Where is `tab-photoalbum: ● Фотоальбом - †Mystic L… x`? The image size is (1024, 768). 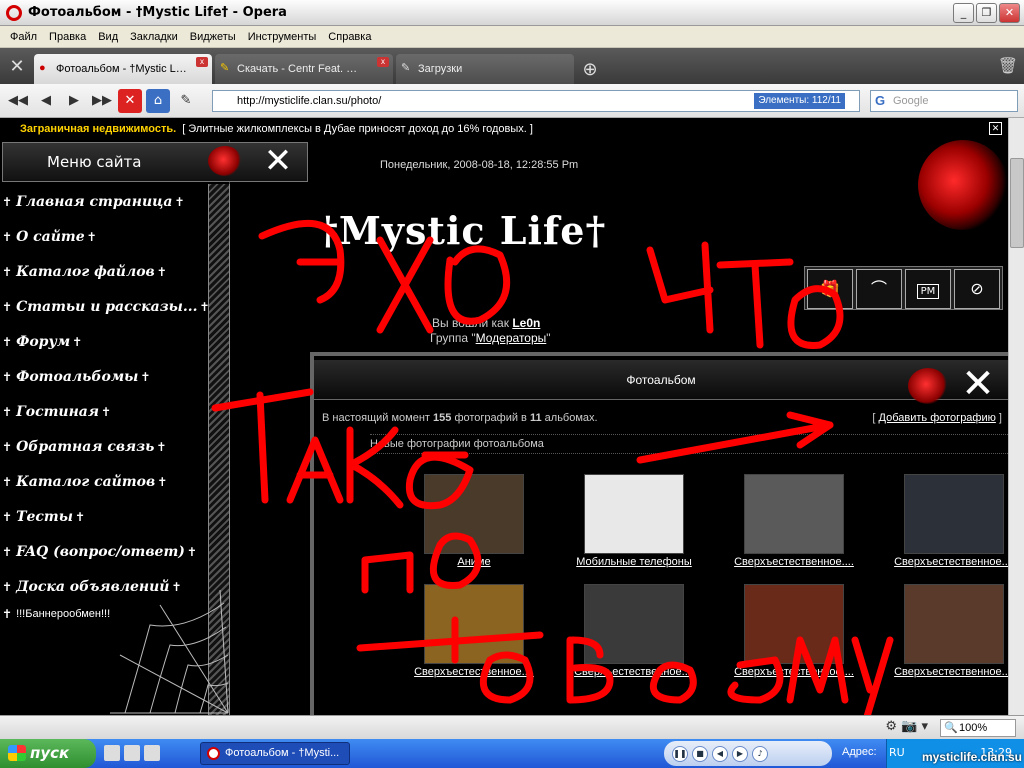
tab-photoalbum: ● Фотоальбом - †Mystic L… x is located at coordinates (123, 69).